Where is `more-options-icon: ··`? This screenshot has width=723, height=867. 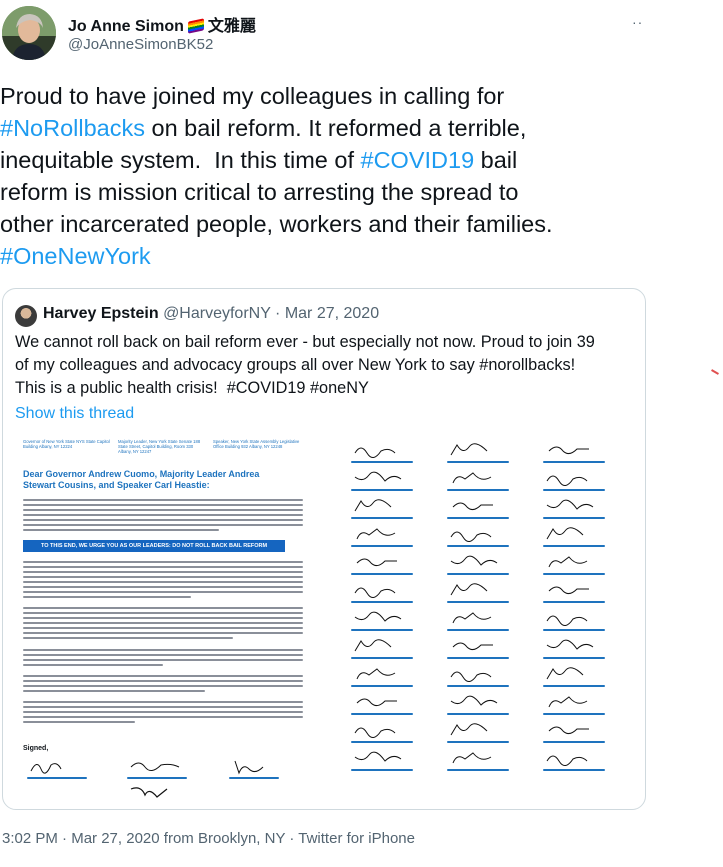 more-options-icon: ·· is located at coordinates (637, 22).